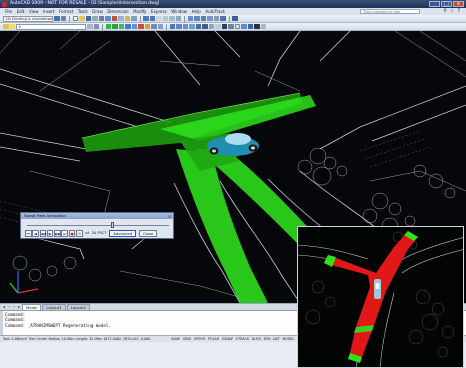 The height and width of the screenshot is (368, 466). Describe the element at coordinates (28, 18) in the screenshot. I see `workspace-dropdown: 2D Drafting & Annotation` at that location.